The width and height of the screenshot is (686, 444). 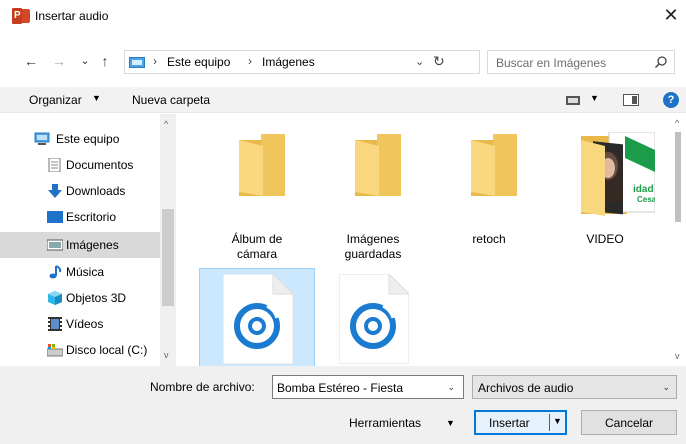 I want to click on nav-label: Música, so click(x=85, y=272).